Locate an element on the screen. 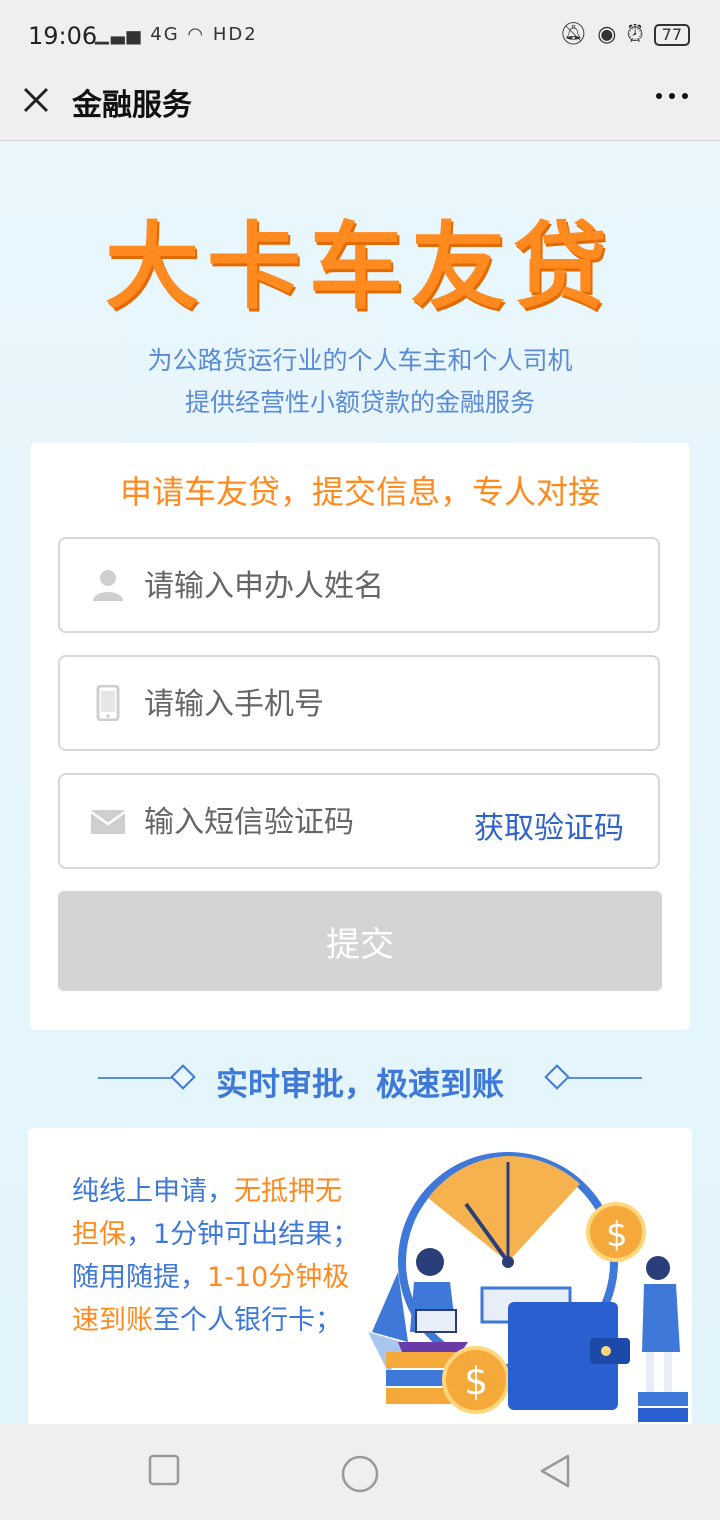 This screenshot has height=1520, width=720. square-nav-icon is located at coordinates (164, 1470).